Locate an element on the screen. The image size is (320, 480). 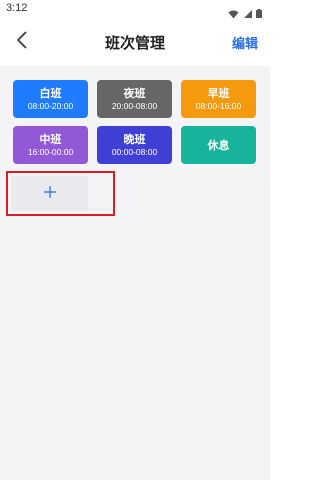
shift-card-morning: 早班 08:00-16:00 is located at coordinates (218, 99).